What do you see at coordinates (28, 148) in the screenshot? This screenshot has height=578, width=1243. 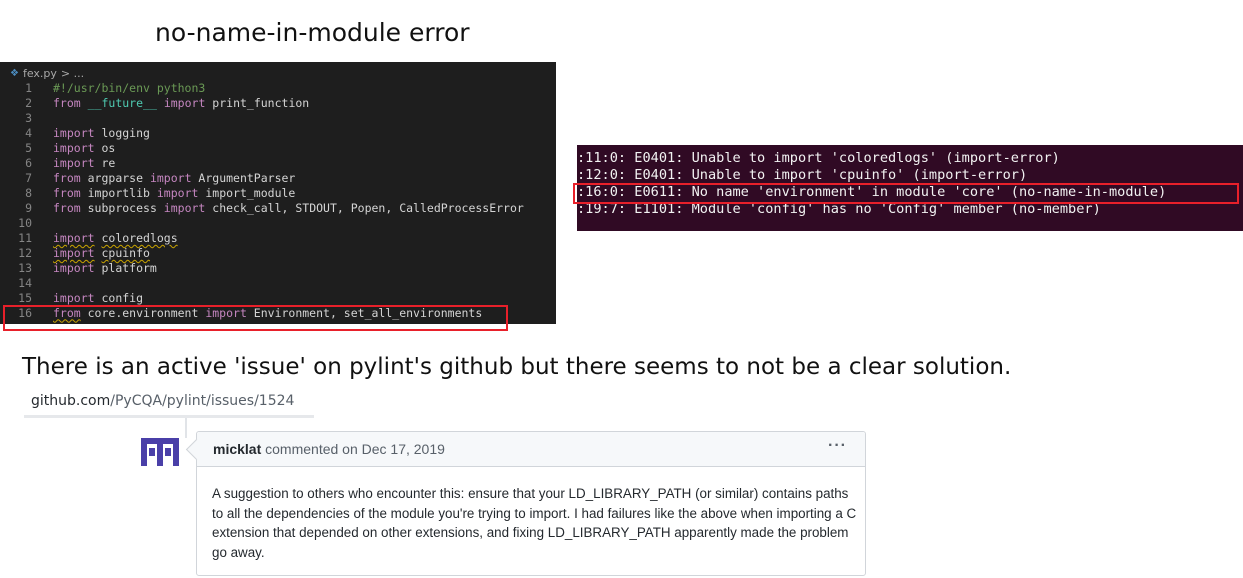 I see `line-number: 5` at bounding box center [28, 148].